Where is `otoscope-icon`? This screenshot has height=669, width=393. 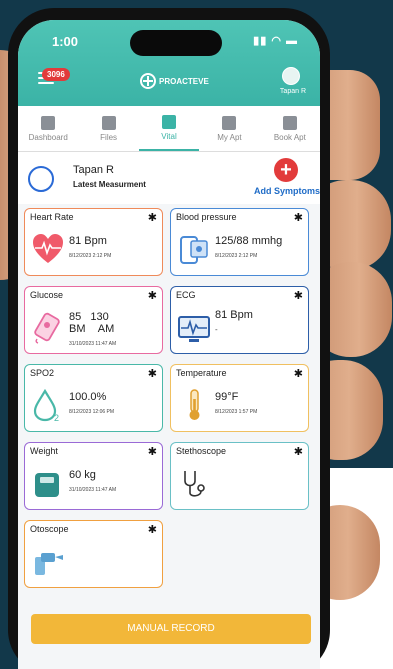 otoscope-icon is located at coordinates (49, 564).